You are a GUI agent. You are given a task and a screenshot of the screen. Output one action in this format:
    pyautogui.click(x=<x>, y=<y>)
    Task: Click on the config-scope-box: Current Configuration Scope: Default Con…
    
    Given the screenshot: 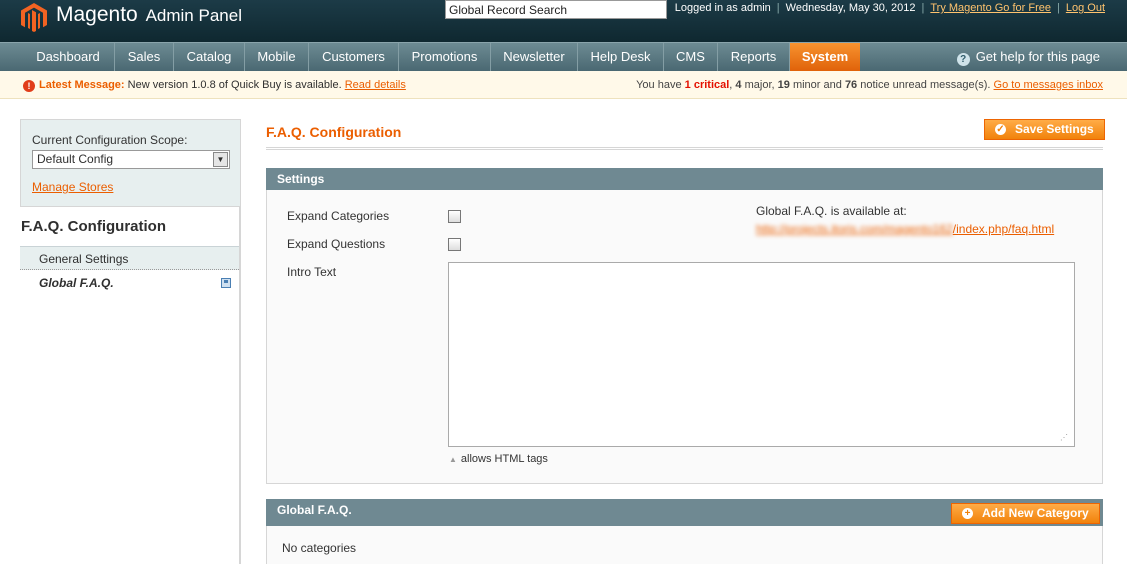 What is the action you would take?
    pyautogui.click(x=130, y=163)
    